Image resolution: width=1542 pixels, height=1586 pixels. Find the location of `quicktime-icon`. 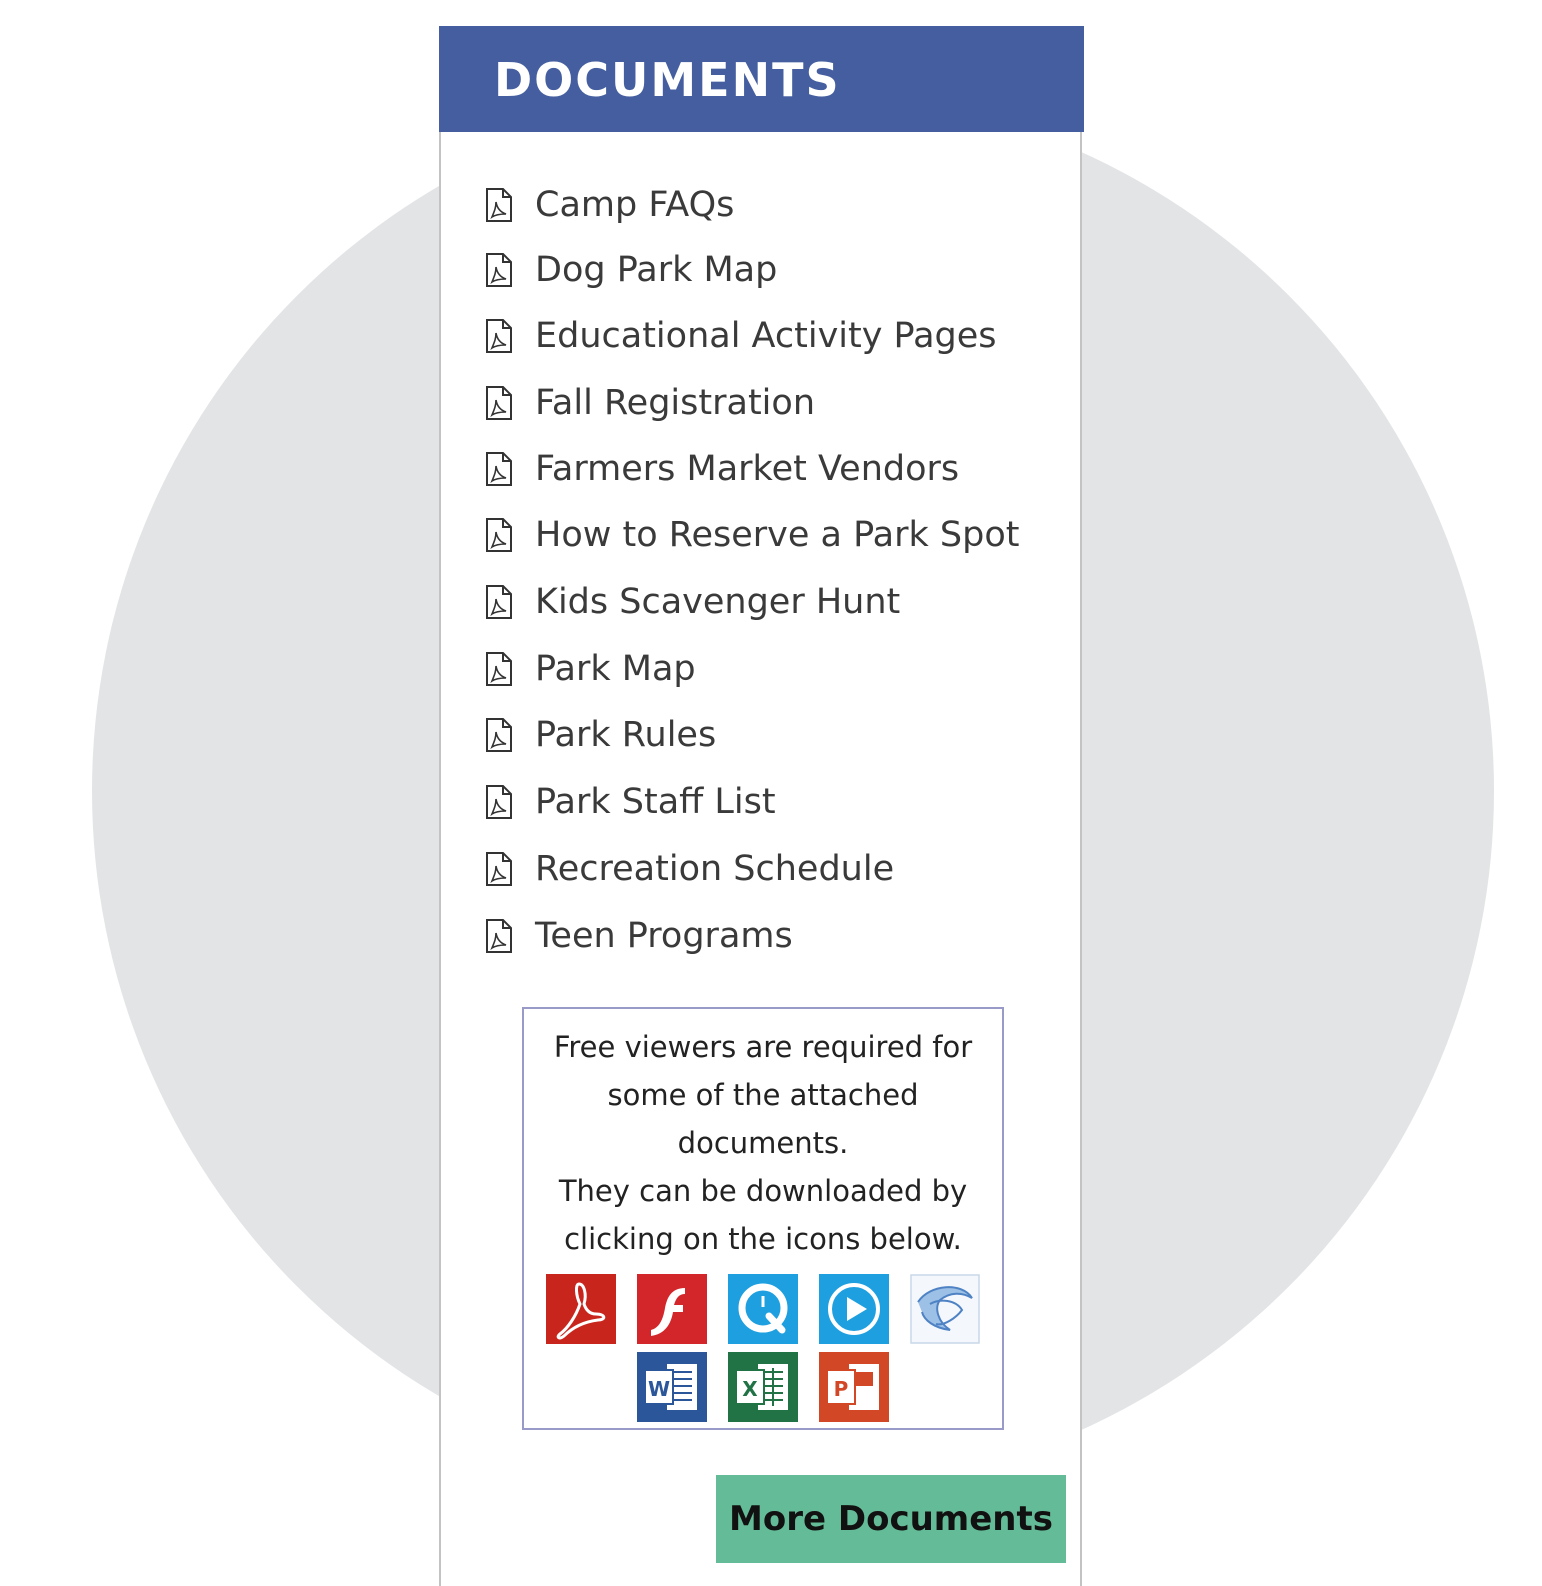

quicktime-icon is located at coordinates (763, 1309).